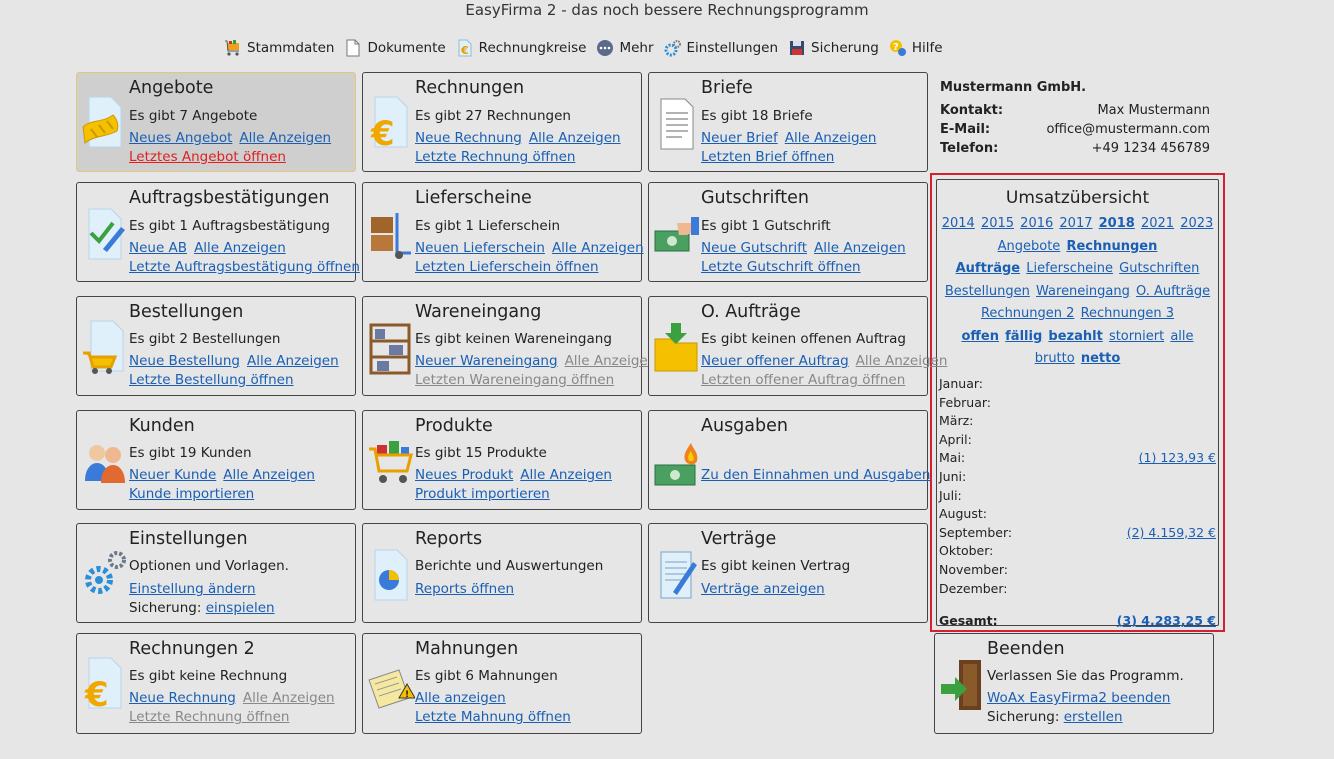 The image size is (1334, 759). I want to click on type-link: O. Aufträge, so click(1173, 291).